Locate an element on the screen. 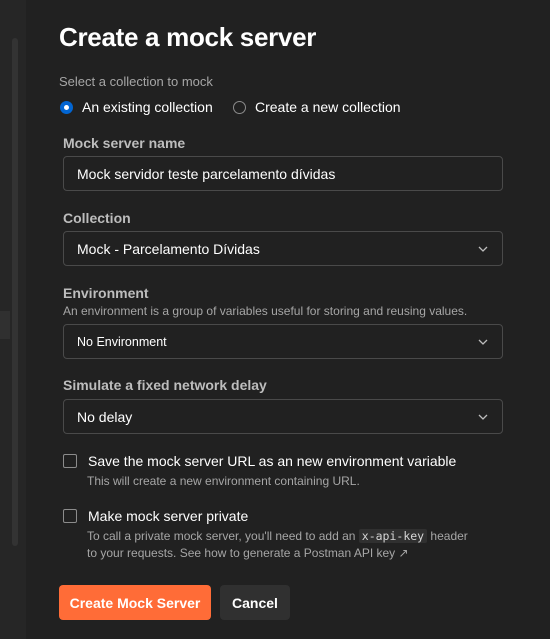 This screenshot has width=550, height=639. radio-unchecked-icon is located at coordinates (239, 107).